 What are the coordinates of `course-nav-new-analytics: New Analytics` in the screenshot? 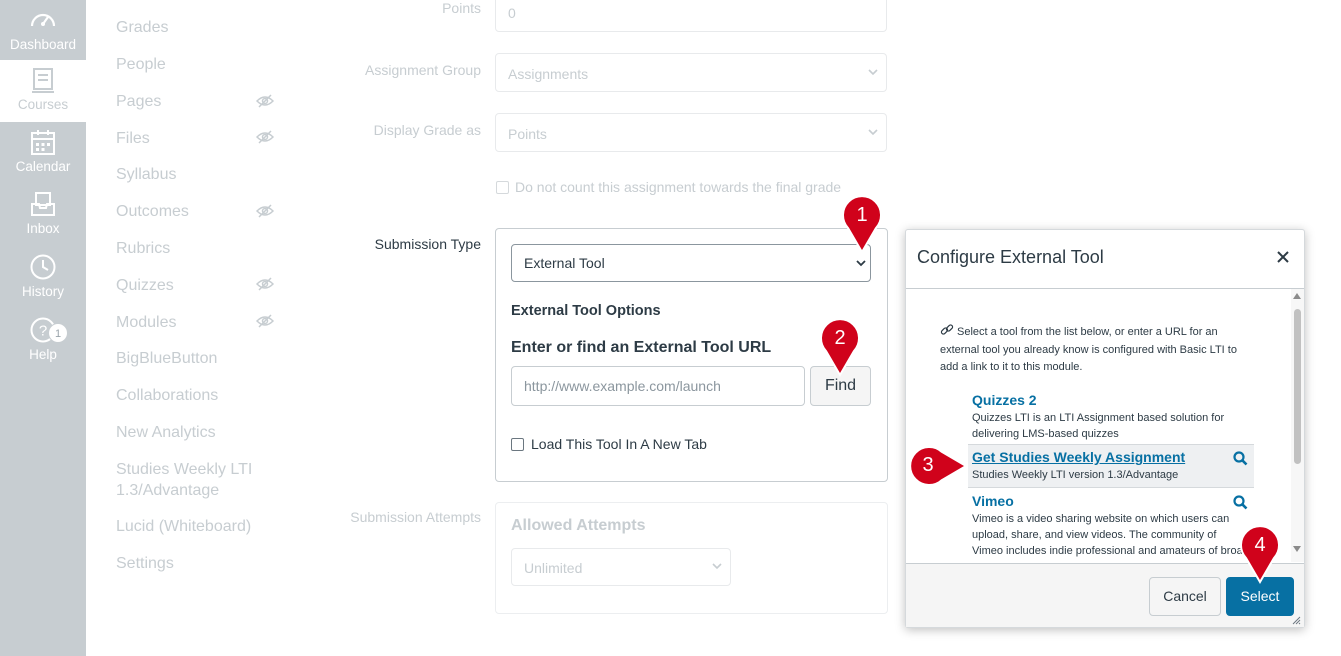 It's located at (196, 432).